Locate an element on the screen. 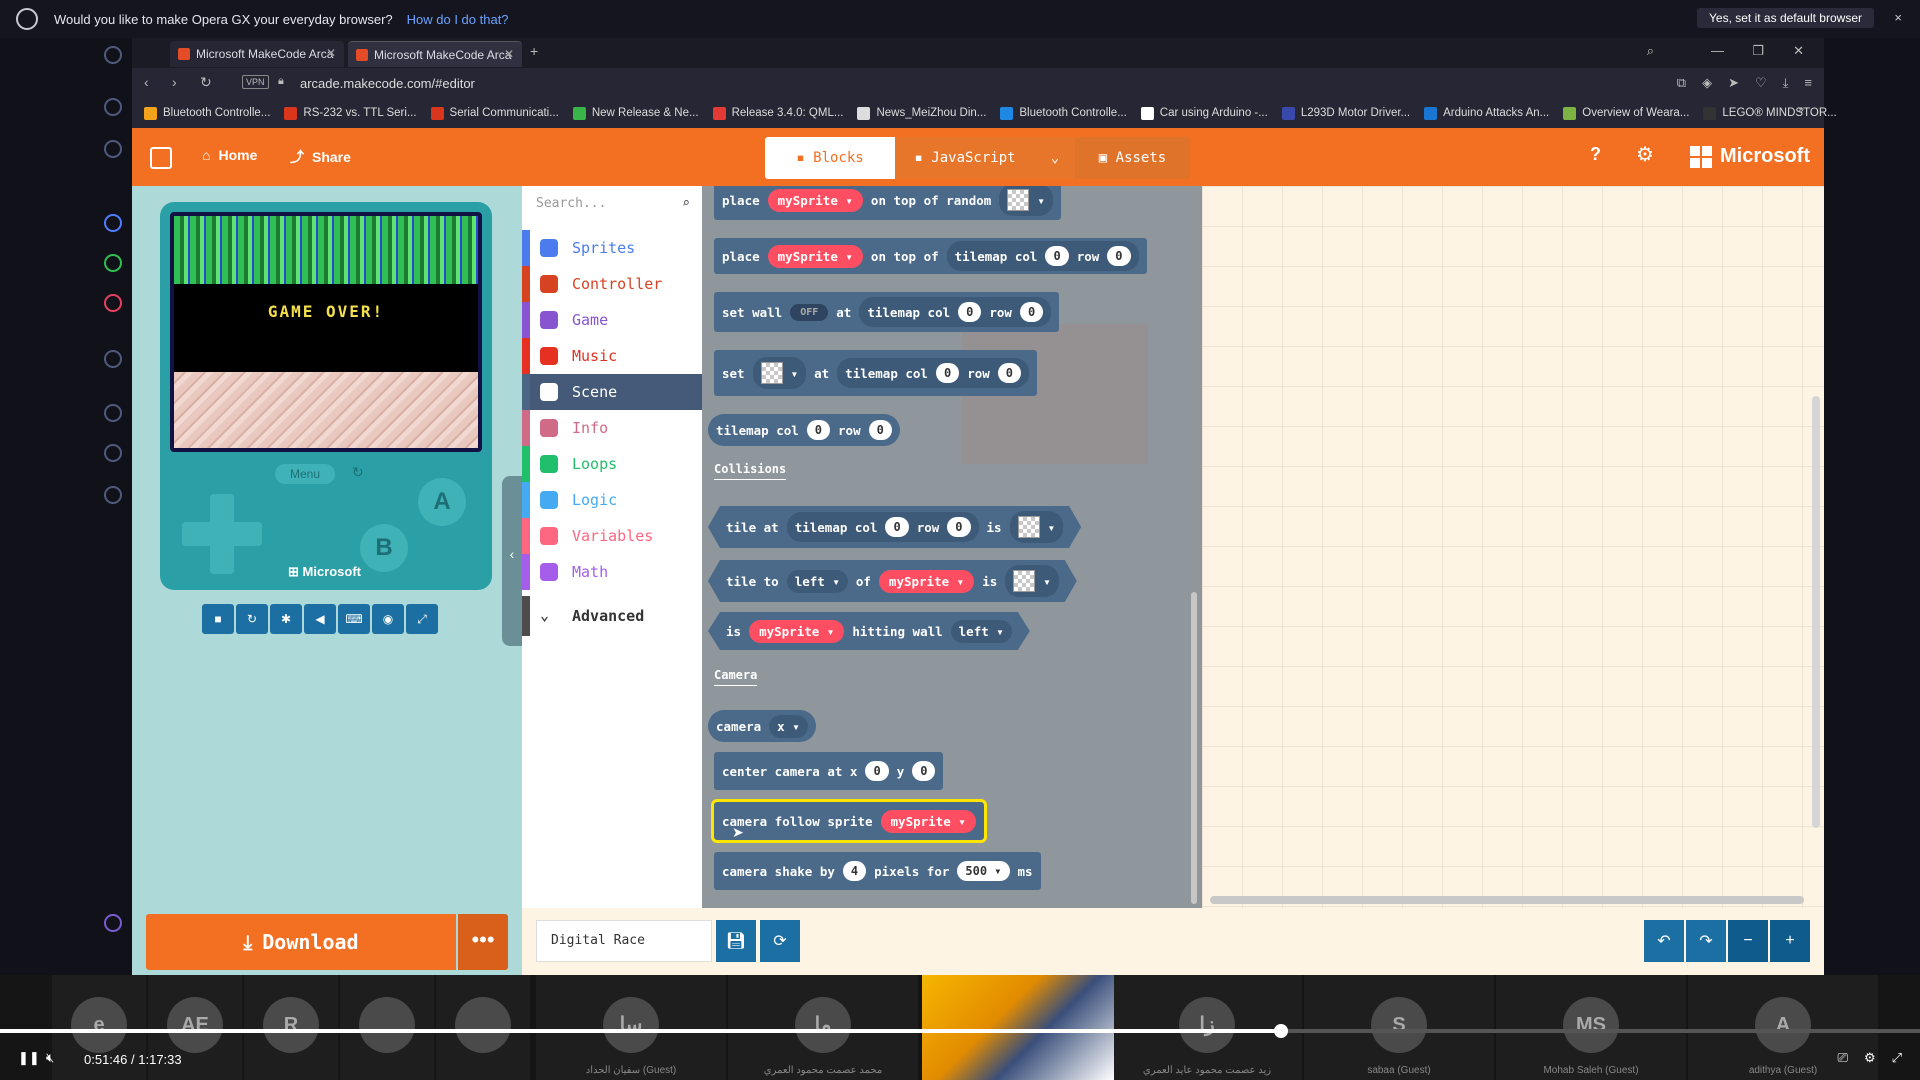  shake-amount-input: 4 is located at coordinates (854, 871).